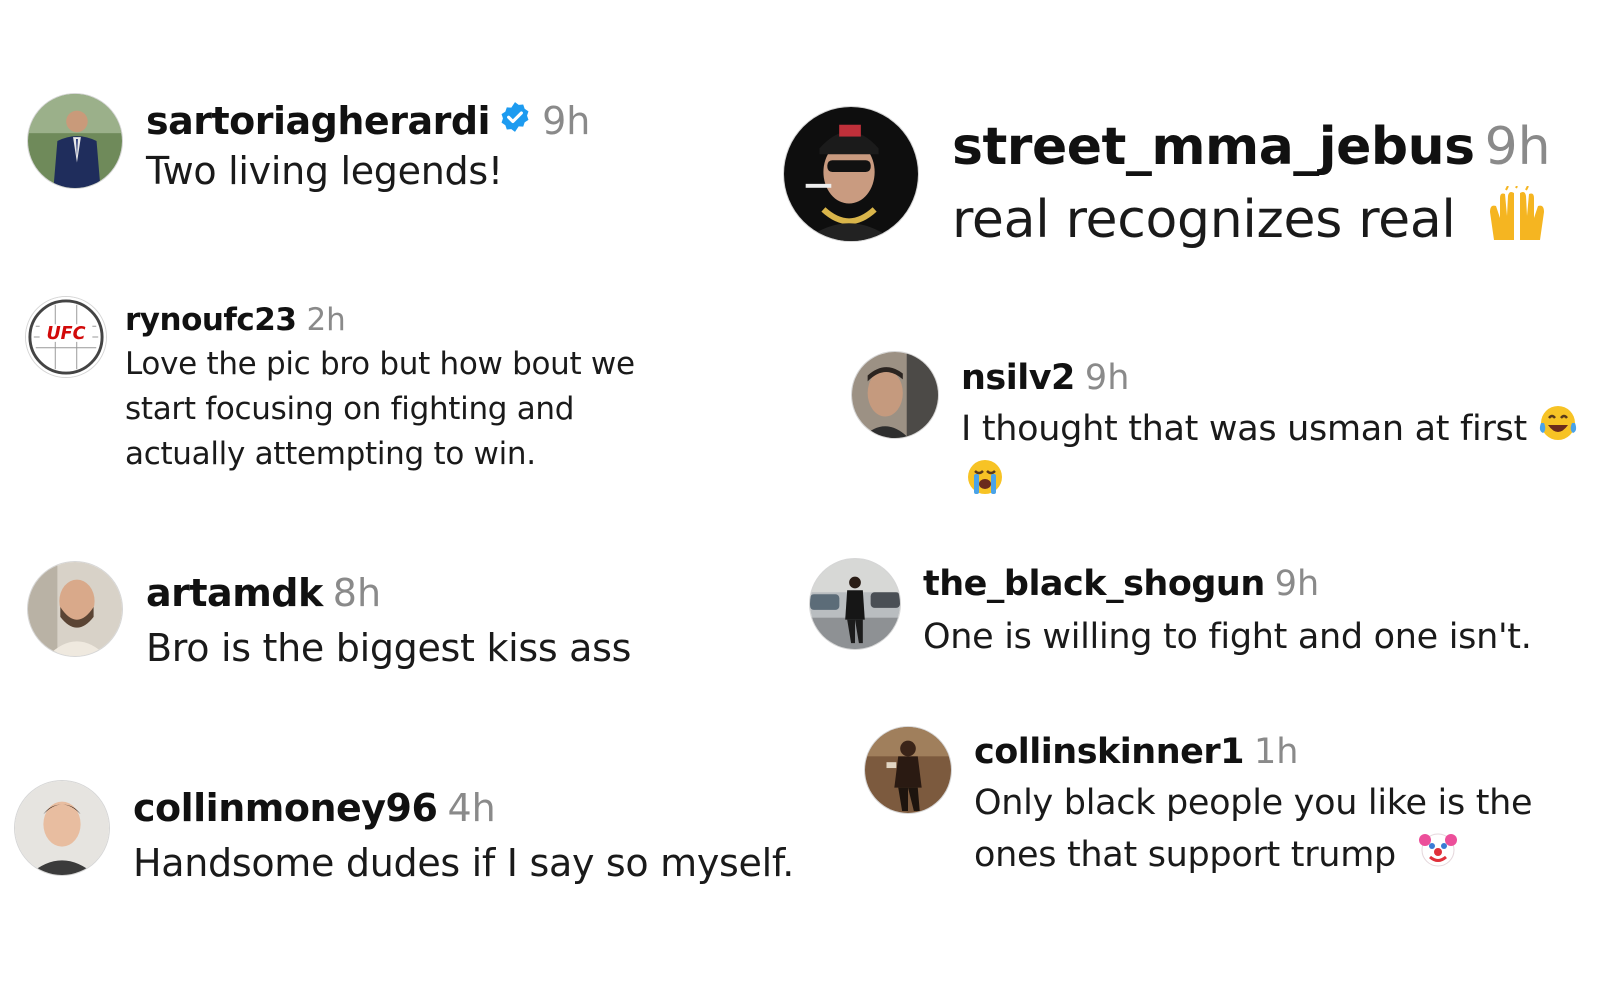  Describe the element at coordinates (234, 593) in the screenshot. I see `username: artamdk` at that location.